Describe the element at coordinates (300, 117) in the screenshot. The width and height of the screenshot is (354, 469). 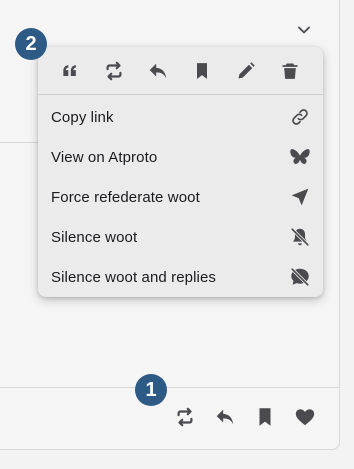
I see `link-icon` at that location.